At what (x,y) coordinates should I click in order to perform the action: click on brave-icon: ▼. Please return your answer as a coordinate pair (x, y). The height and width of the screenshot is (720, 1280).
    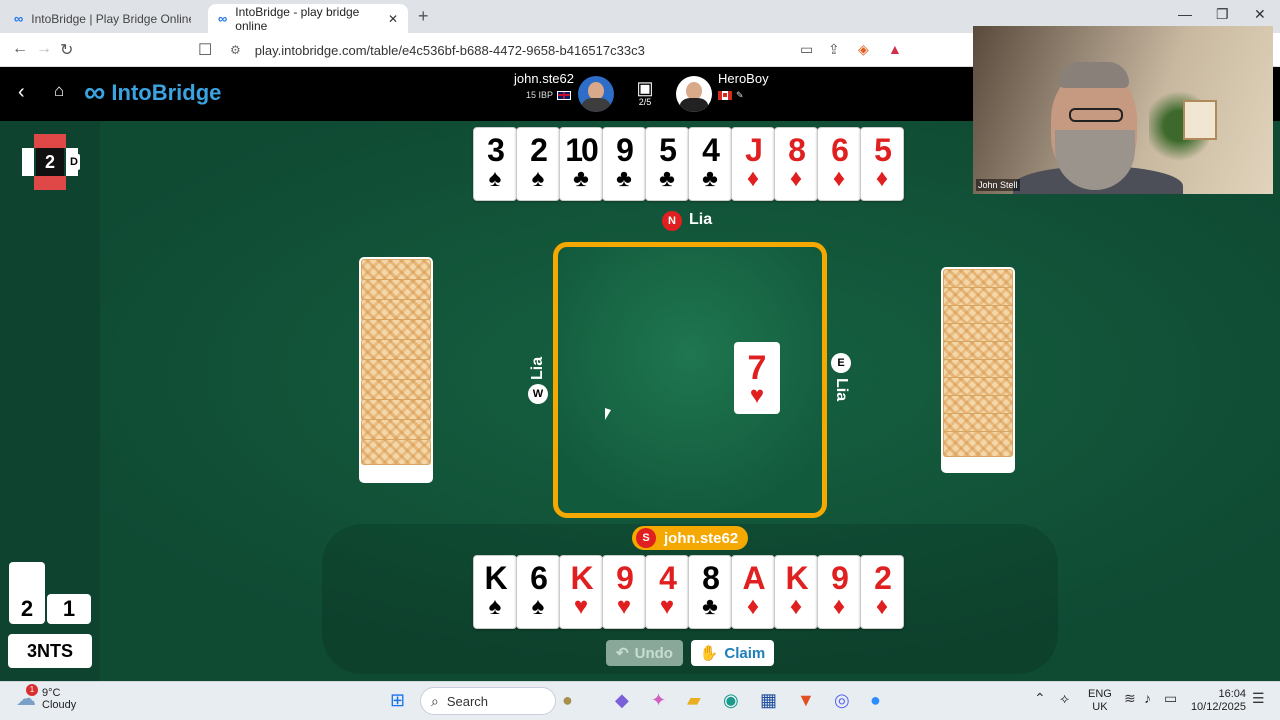
    Looking at the image, I should click on (806, 700).